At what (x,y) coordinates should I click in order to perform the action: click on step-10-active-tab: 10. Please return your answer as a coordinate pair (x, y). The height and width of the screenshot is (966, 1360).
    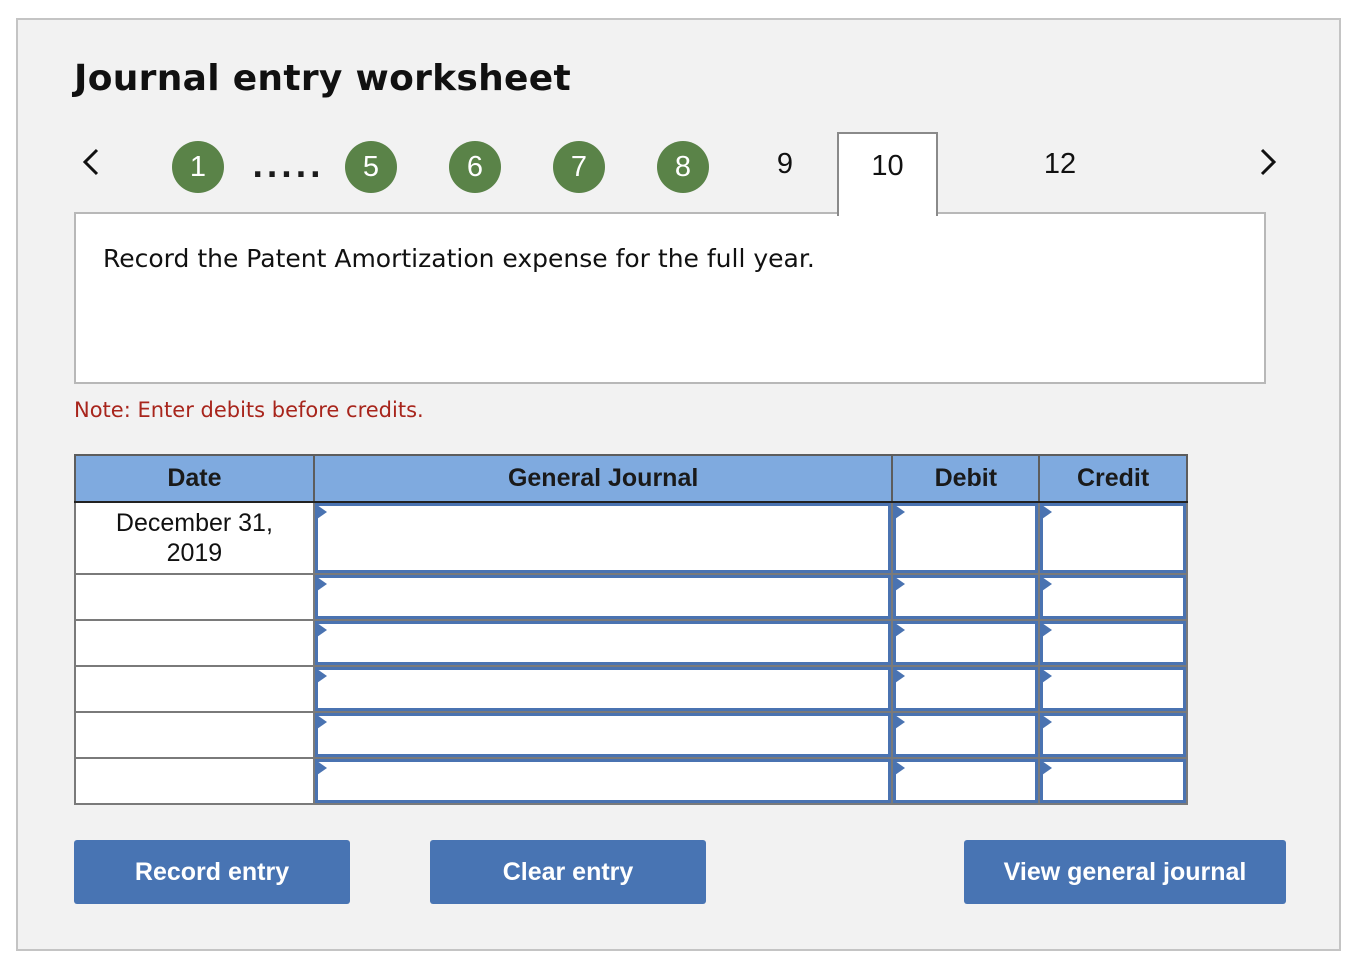
    Looking at the image, I should click on (887, 174).